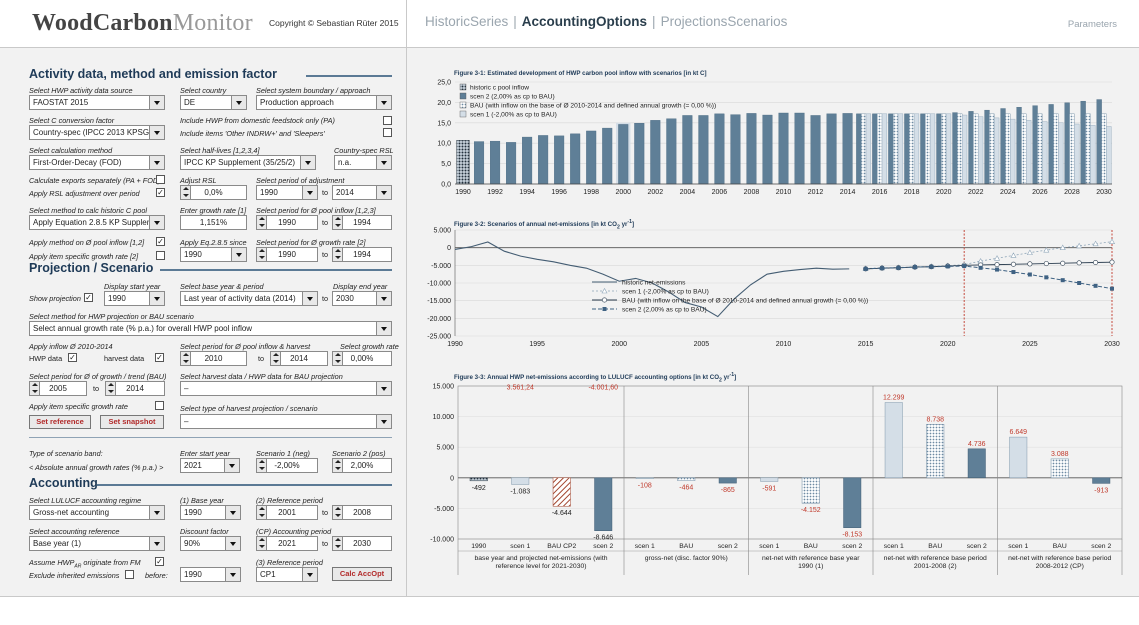  What do you see at coordinates (160, 241) in the screenshot?
I see `apply-inflow-checkbox: ✓` at bounding box center [160, 241].